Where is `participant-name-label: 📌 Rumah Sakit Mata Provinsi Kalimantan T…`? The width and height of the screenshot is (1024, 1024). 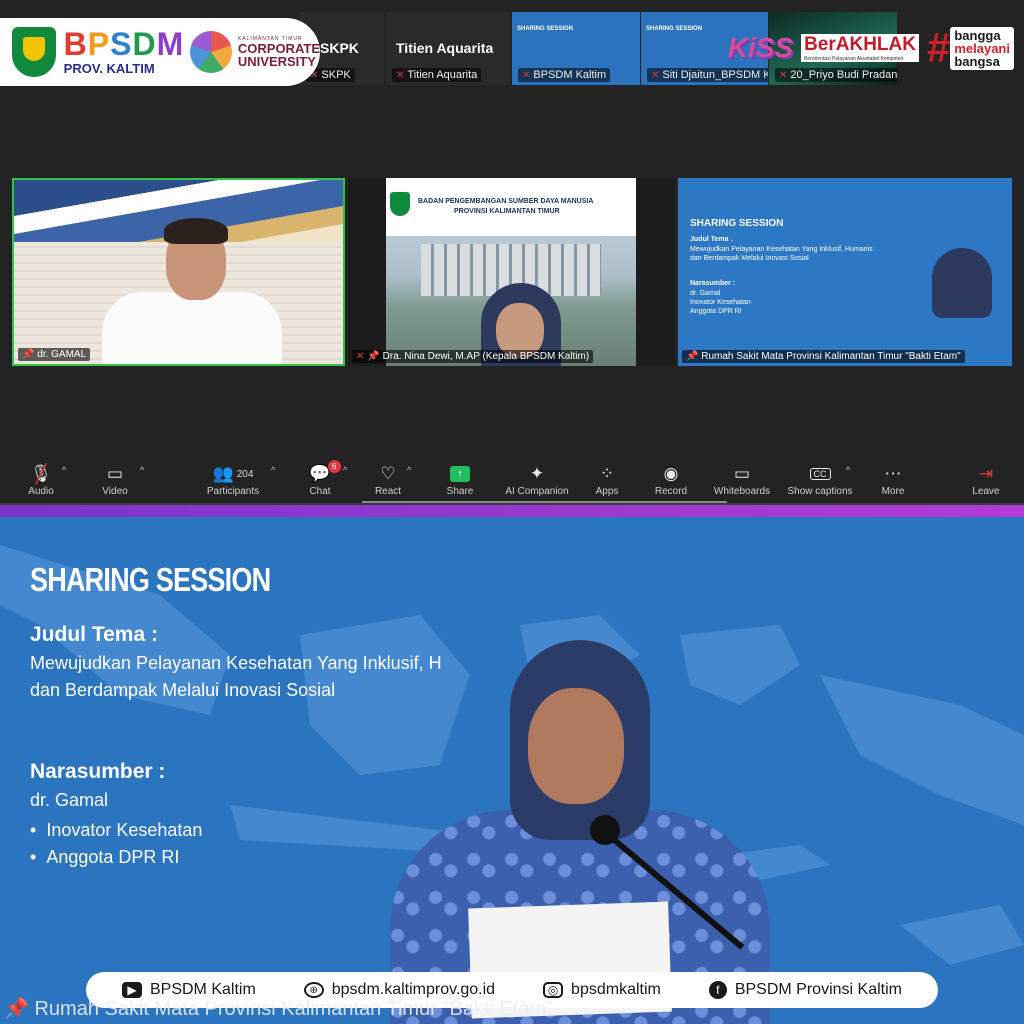 participant-name-label: 📌 Rumah Sakit Mata Provinsi Kalimantan T… is located at coordinates (823, 356).